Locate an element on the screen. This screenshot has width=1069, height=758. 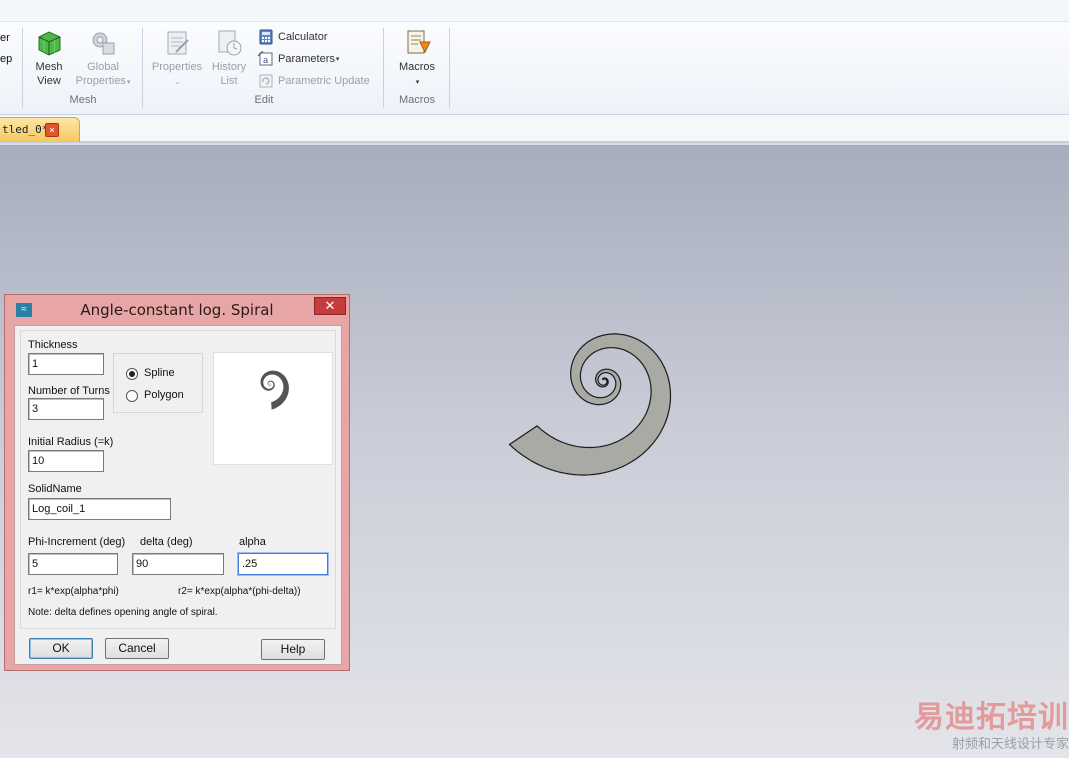
watermark-tagline: 射频和天线设计专家 is located at coordinates (1010, 744).